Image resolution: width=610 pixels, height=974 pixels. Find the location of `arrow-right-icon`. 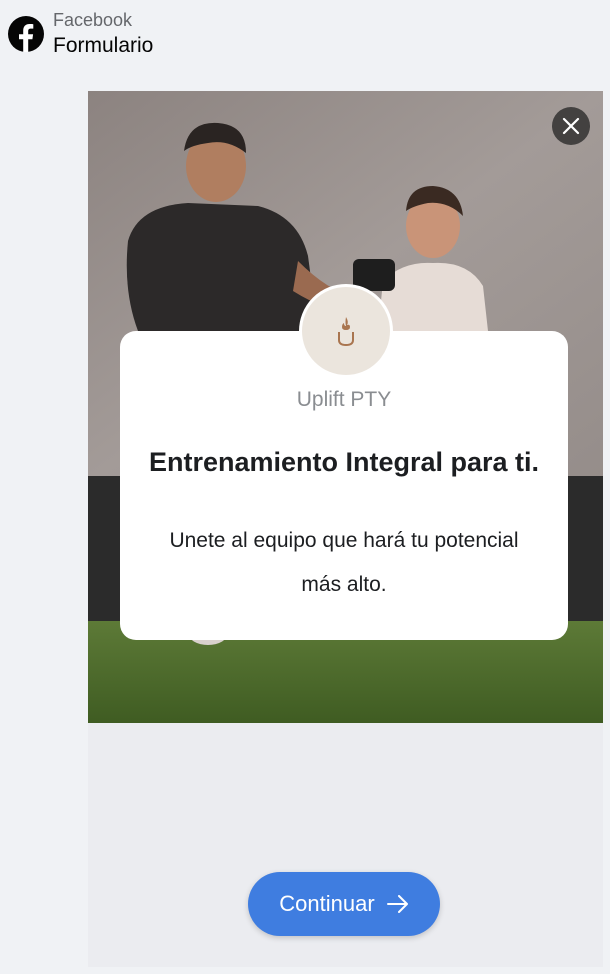

arrow-right-icon is located at coordinates (397, 904).